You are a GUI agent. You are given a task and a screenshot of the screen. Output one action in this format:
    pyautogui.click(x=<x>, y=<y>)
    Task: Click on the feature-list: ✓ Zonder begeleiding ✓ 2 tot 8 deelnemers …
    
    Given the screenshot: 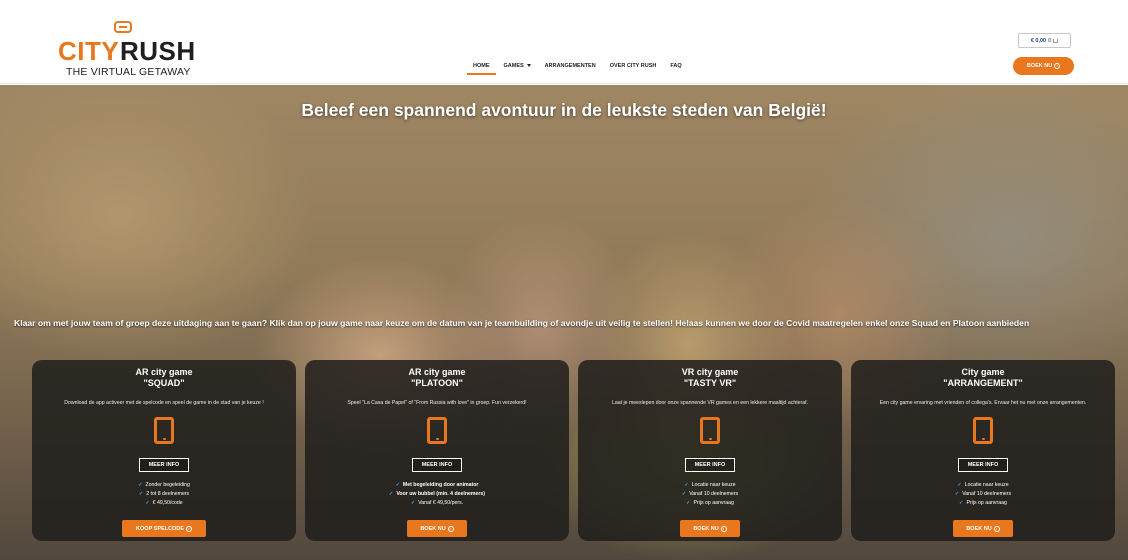 What is the action you would take?
    pyautogui.click(x=164, y=494)
    